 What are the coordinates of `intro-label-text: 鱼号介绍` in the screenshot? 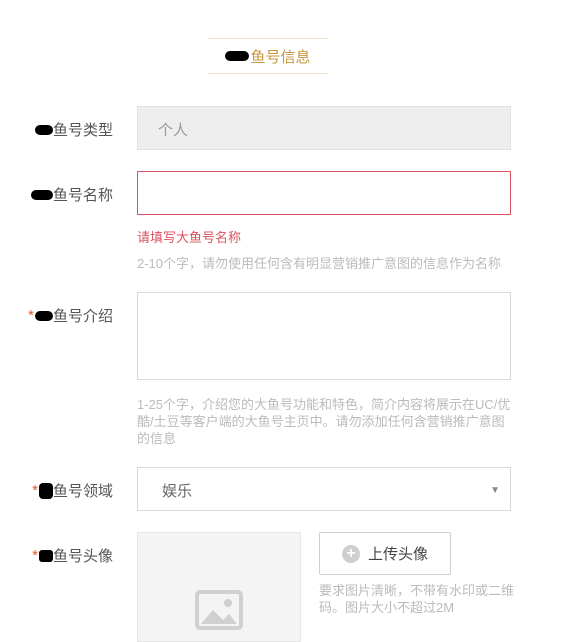 It's located at (82, 316).